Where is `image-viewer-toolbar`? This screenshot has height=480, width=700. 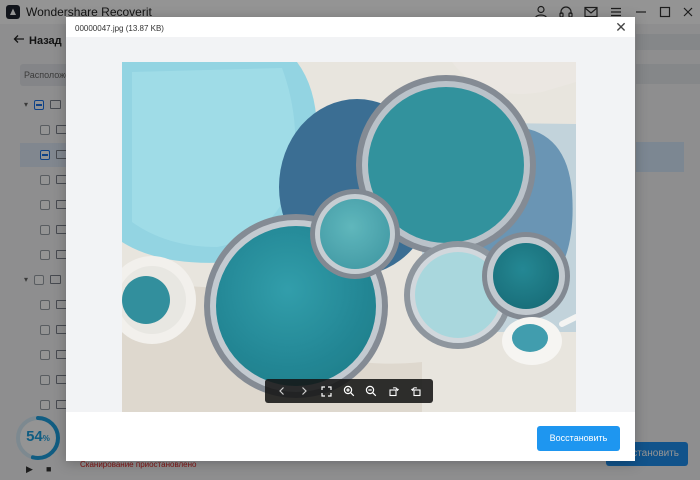 image-viewer-toolbar is located at coordinates (349, 391).